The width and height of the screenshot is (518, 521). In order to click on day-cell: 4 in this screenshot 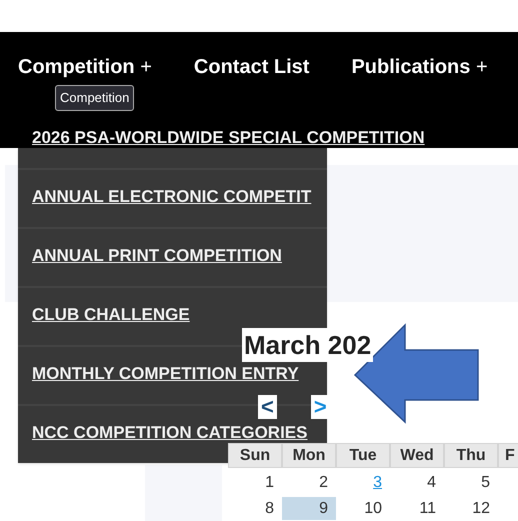, I will do `click(417, 482)`.